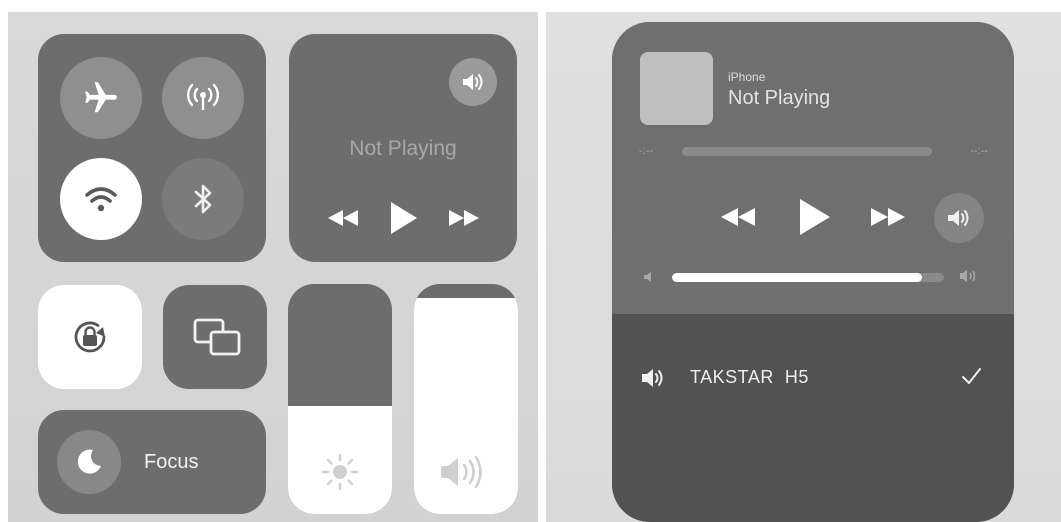 This screenshot has width=1061, height=522. I want to click on elapsed-time: -:--, so click(646, 151).